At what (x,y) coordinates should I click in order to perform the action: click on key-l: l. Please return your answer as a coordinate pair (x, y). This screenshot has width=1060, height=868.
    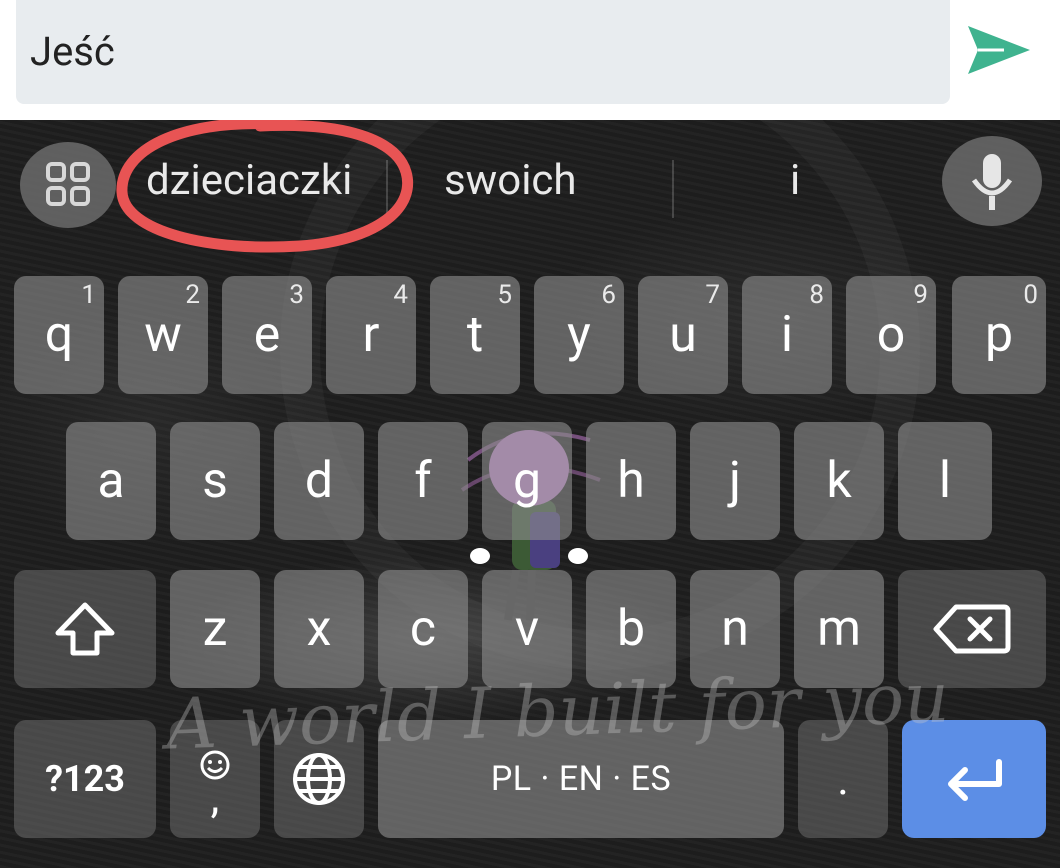
    Looking at the image, I should click on (945, 481).